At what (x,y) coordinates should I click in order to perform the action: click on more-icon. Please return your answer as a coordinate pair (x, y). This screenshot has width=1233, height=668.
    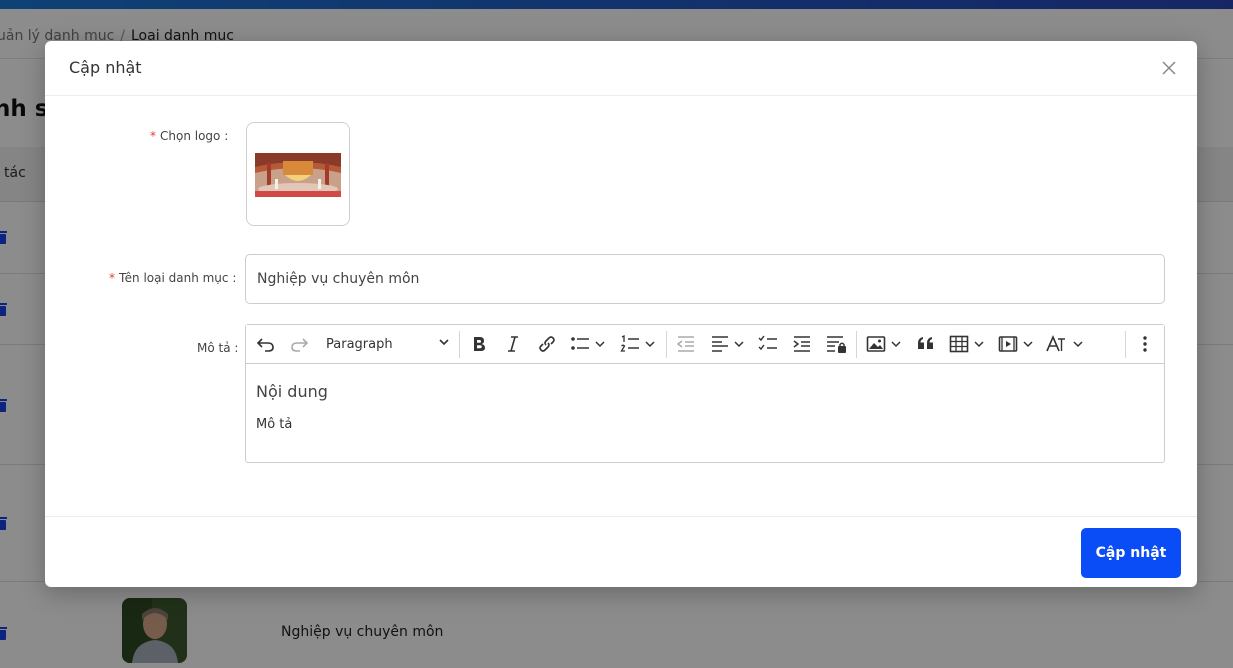
    Looking at the image, I should click on (1145, 344).